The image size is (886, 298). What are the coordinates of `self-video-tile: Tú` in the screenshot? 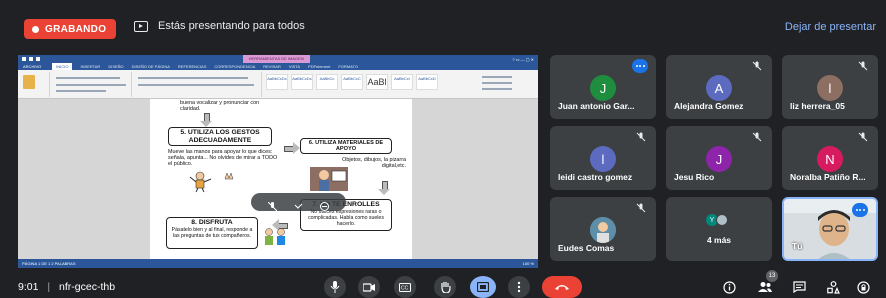 It's located at (830, 229).